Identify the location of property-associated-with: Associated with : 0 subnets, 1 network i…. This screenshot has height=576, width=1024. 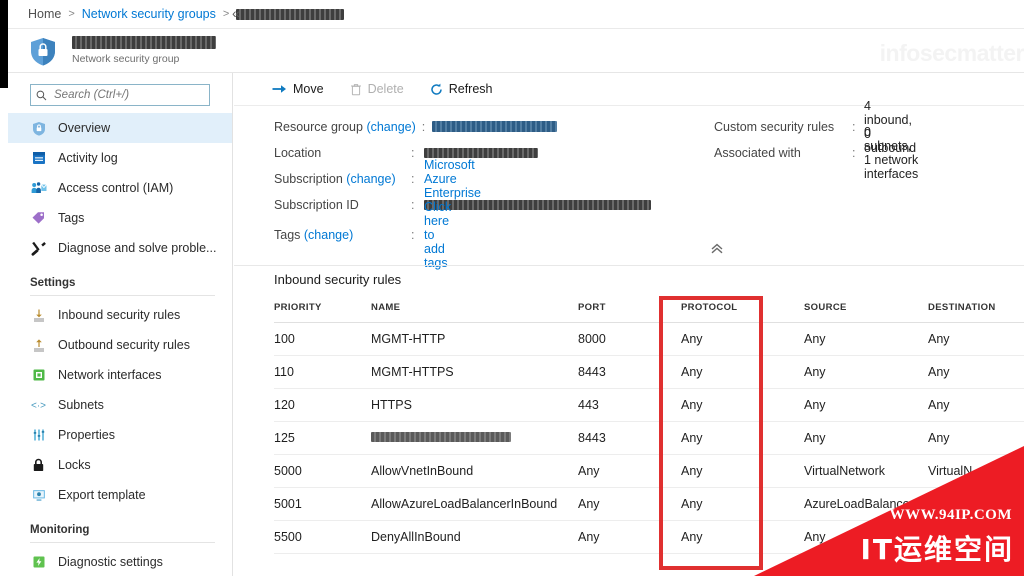
(816, 153).